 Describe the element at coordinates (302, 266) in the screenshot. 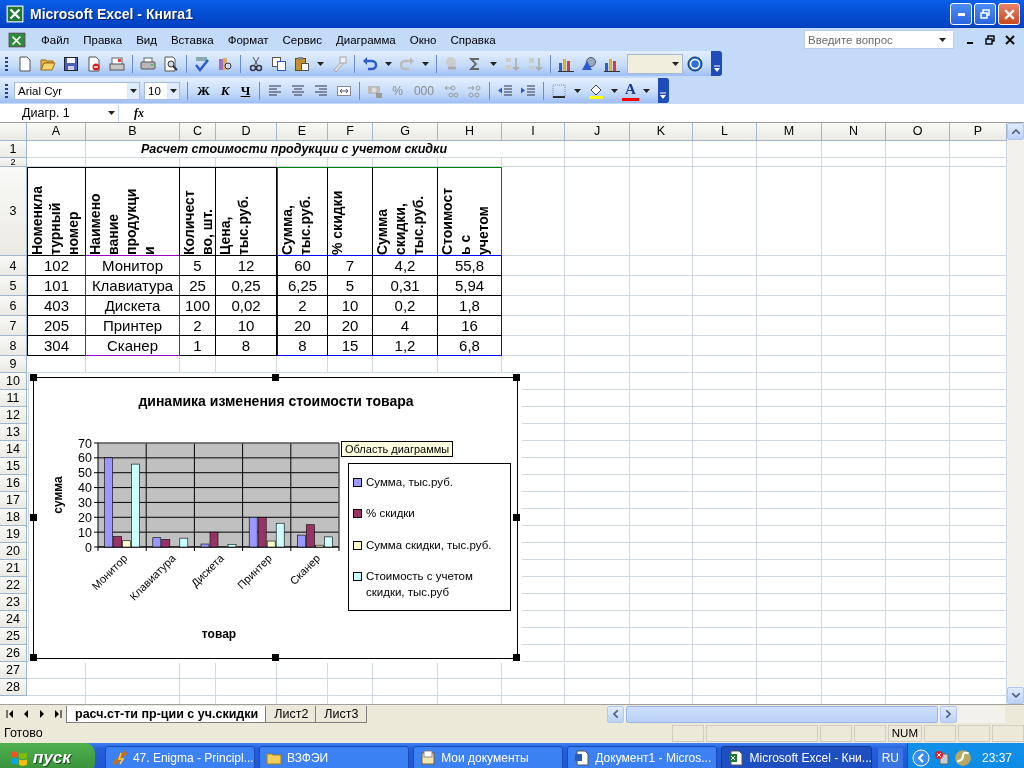

I see `table-cell: 60` at that location.